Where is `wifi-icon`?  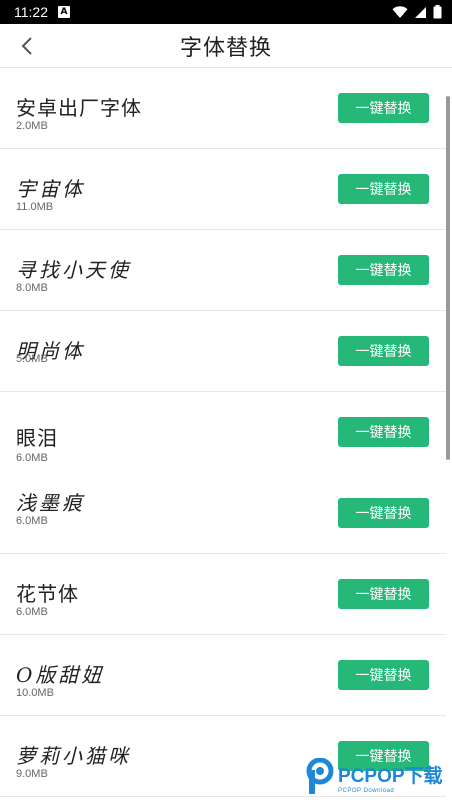 wifi-icon is located at coordinates (400, 11).